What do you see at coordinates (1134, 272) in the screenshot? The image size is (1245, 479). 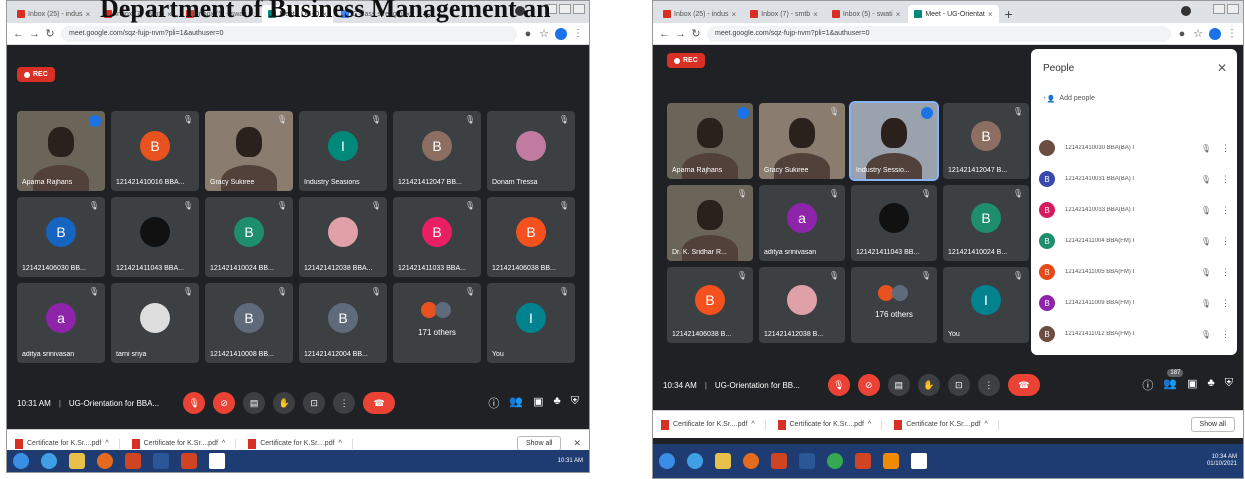 I see `participant-row: B 121421411005 BBA(FM) I 🎙 ⋮` at bounding box center [1134, 272].